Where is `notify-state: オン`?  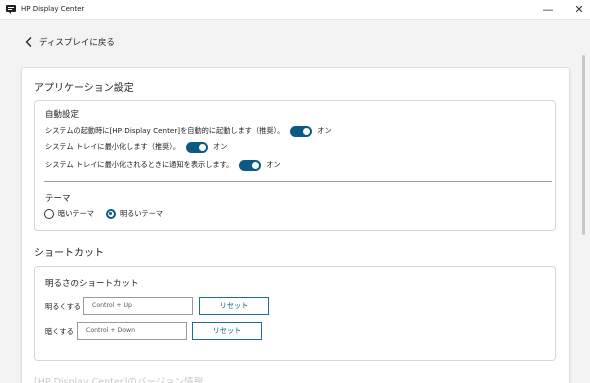
notify-state: オン is located at coordinates (273, 164).